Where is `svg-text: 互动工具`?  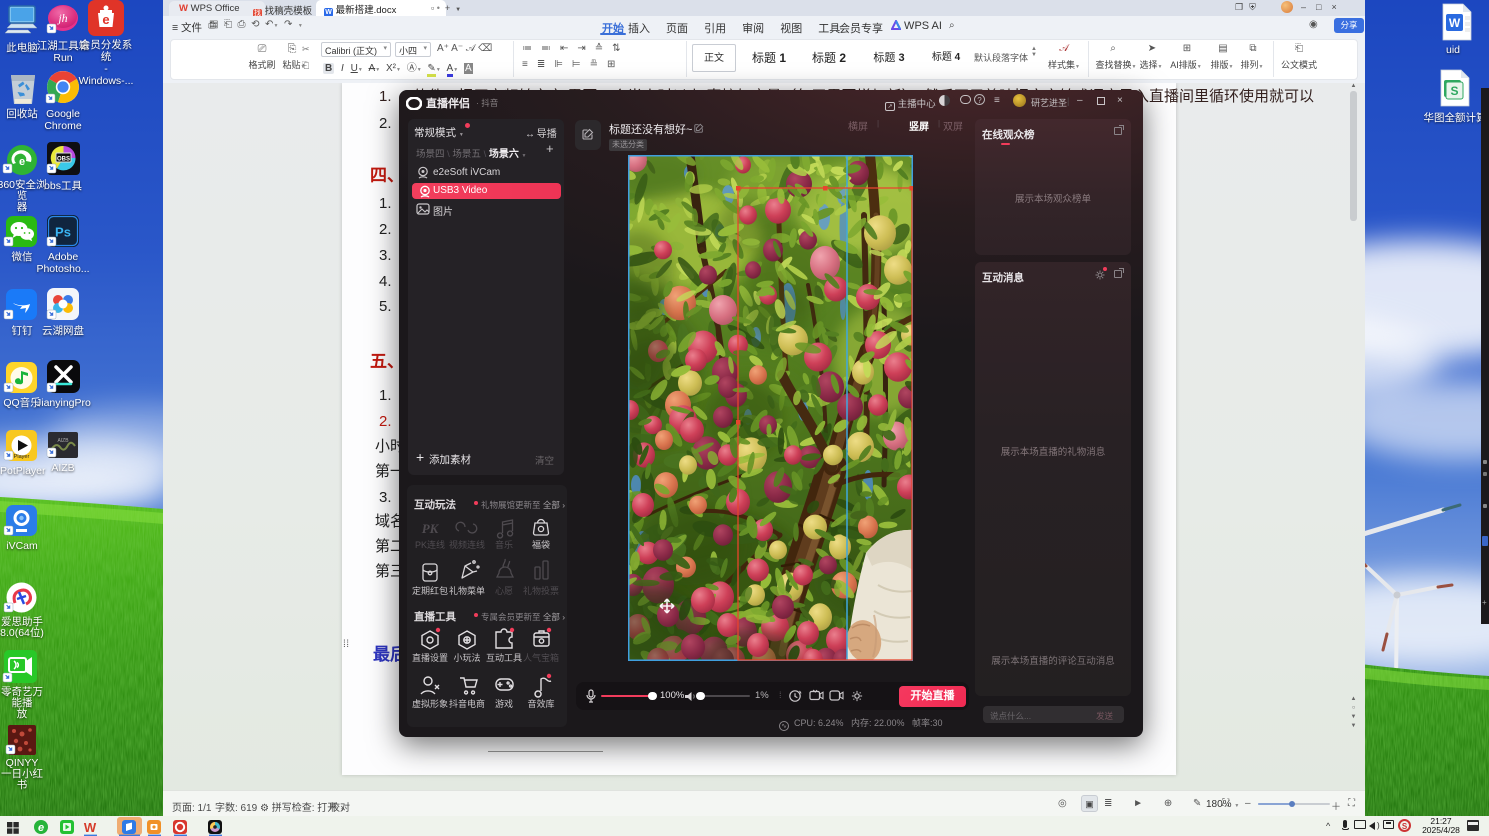 svg-text: 互动工具 is located at coordinates (504, 658).